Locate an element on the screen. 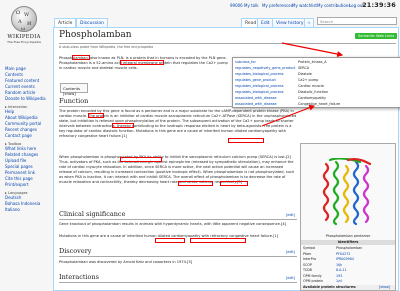 The image size is (400, 291). annotation-arrows is located at coordinates (302, 84).